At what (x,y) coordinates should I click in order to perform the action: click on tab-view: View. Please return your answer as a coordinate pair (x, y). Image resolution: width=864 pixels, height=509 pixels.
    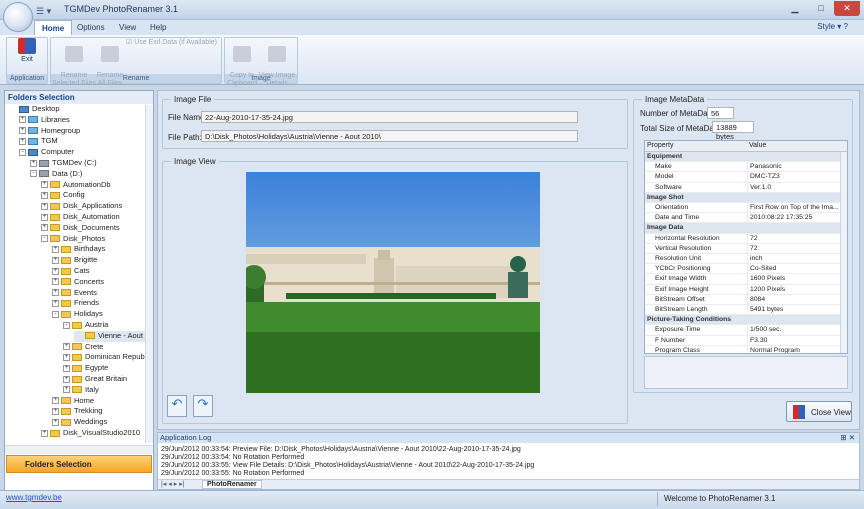
    Looking at the image, I should click on (127, 27).